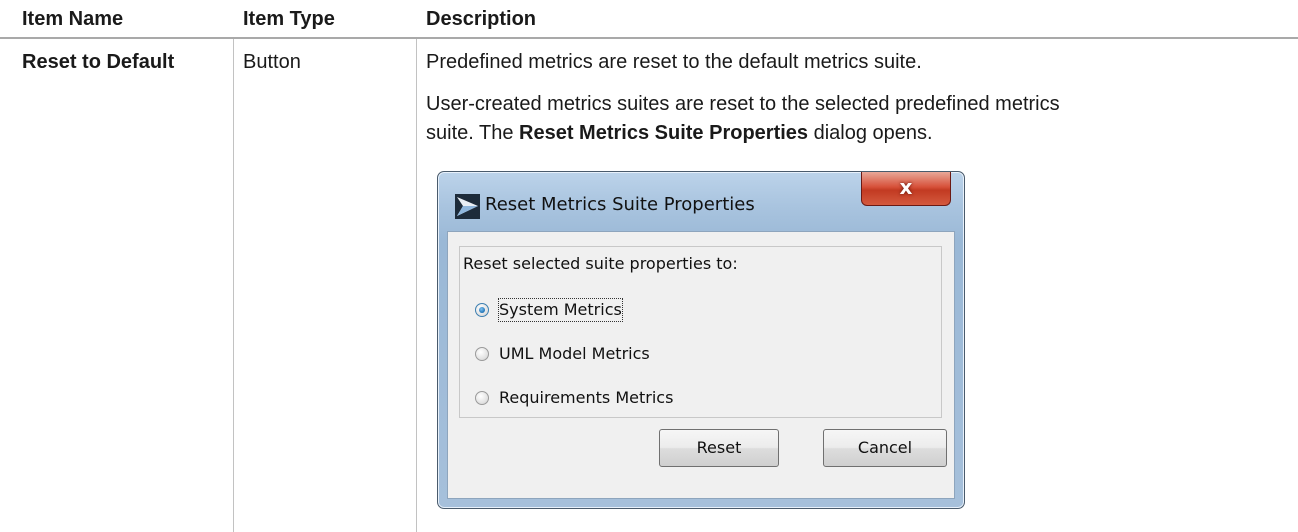 This screenshot has height=532, width=1298. Describe the element at coordinates (289, 19) in the screenshot. I see `header-item-type: Item Type` at that location.